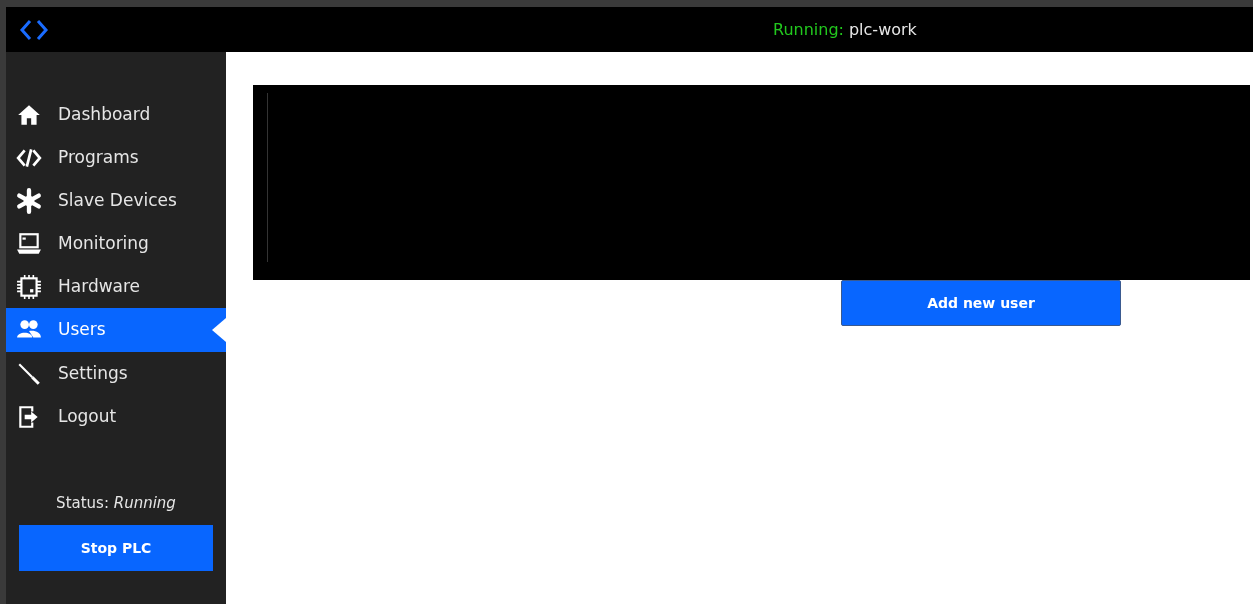  I want to click on sidebar-item: Users, so click(116, 330).